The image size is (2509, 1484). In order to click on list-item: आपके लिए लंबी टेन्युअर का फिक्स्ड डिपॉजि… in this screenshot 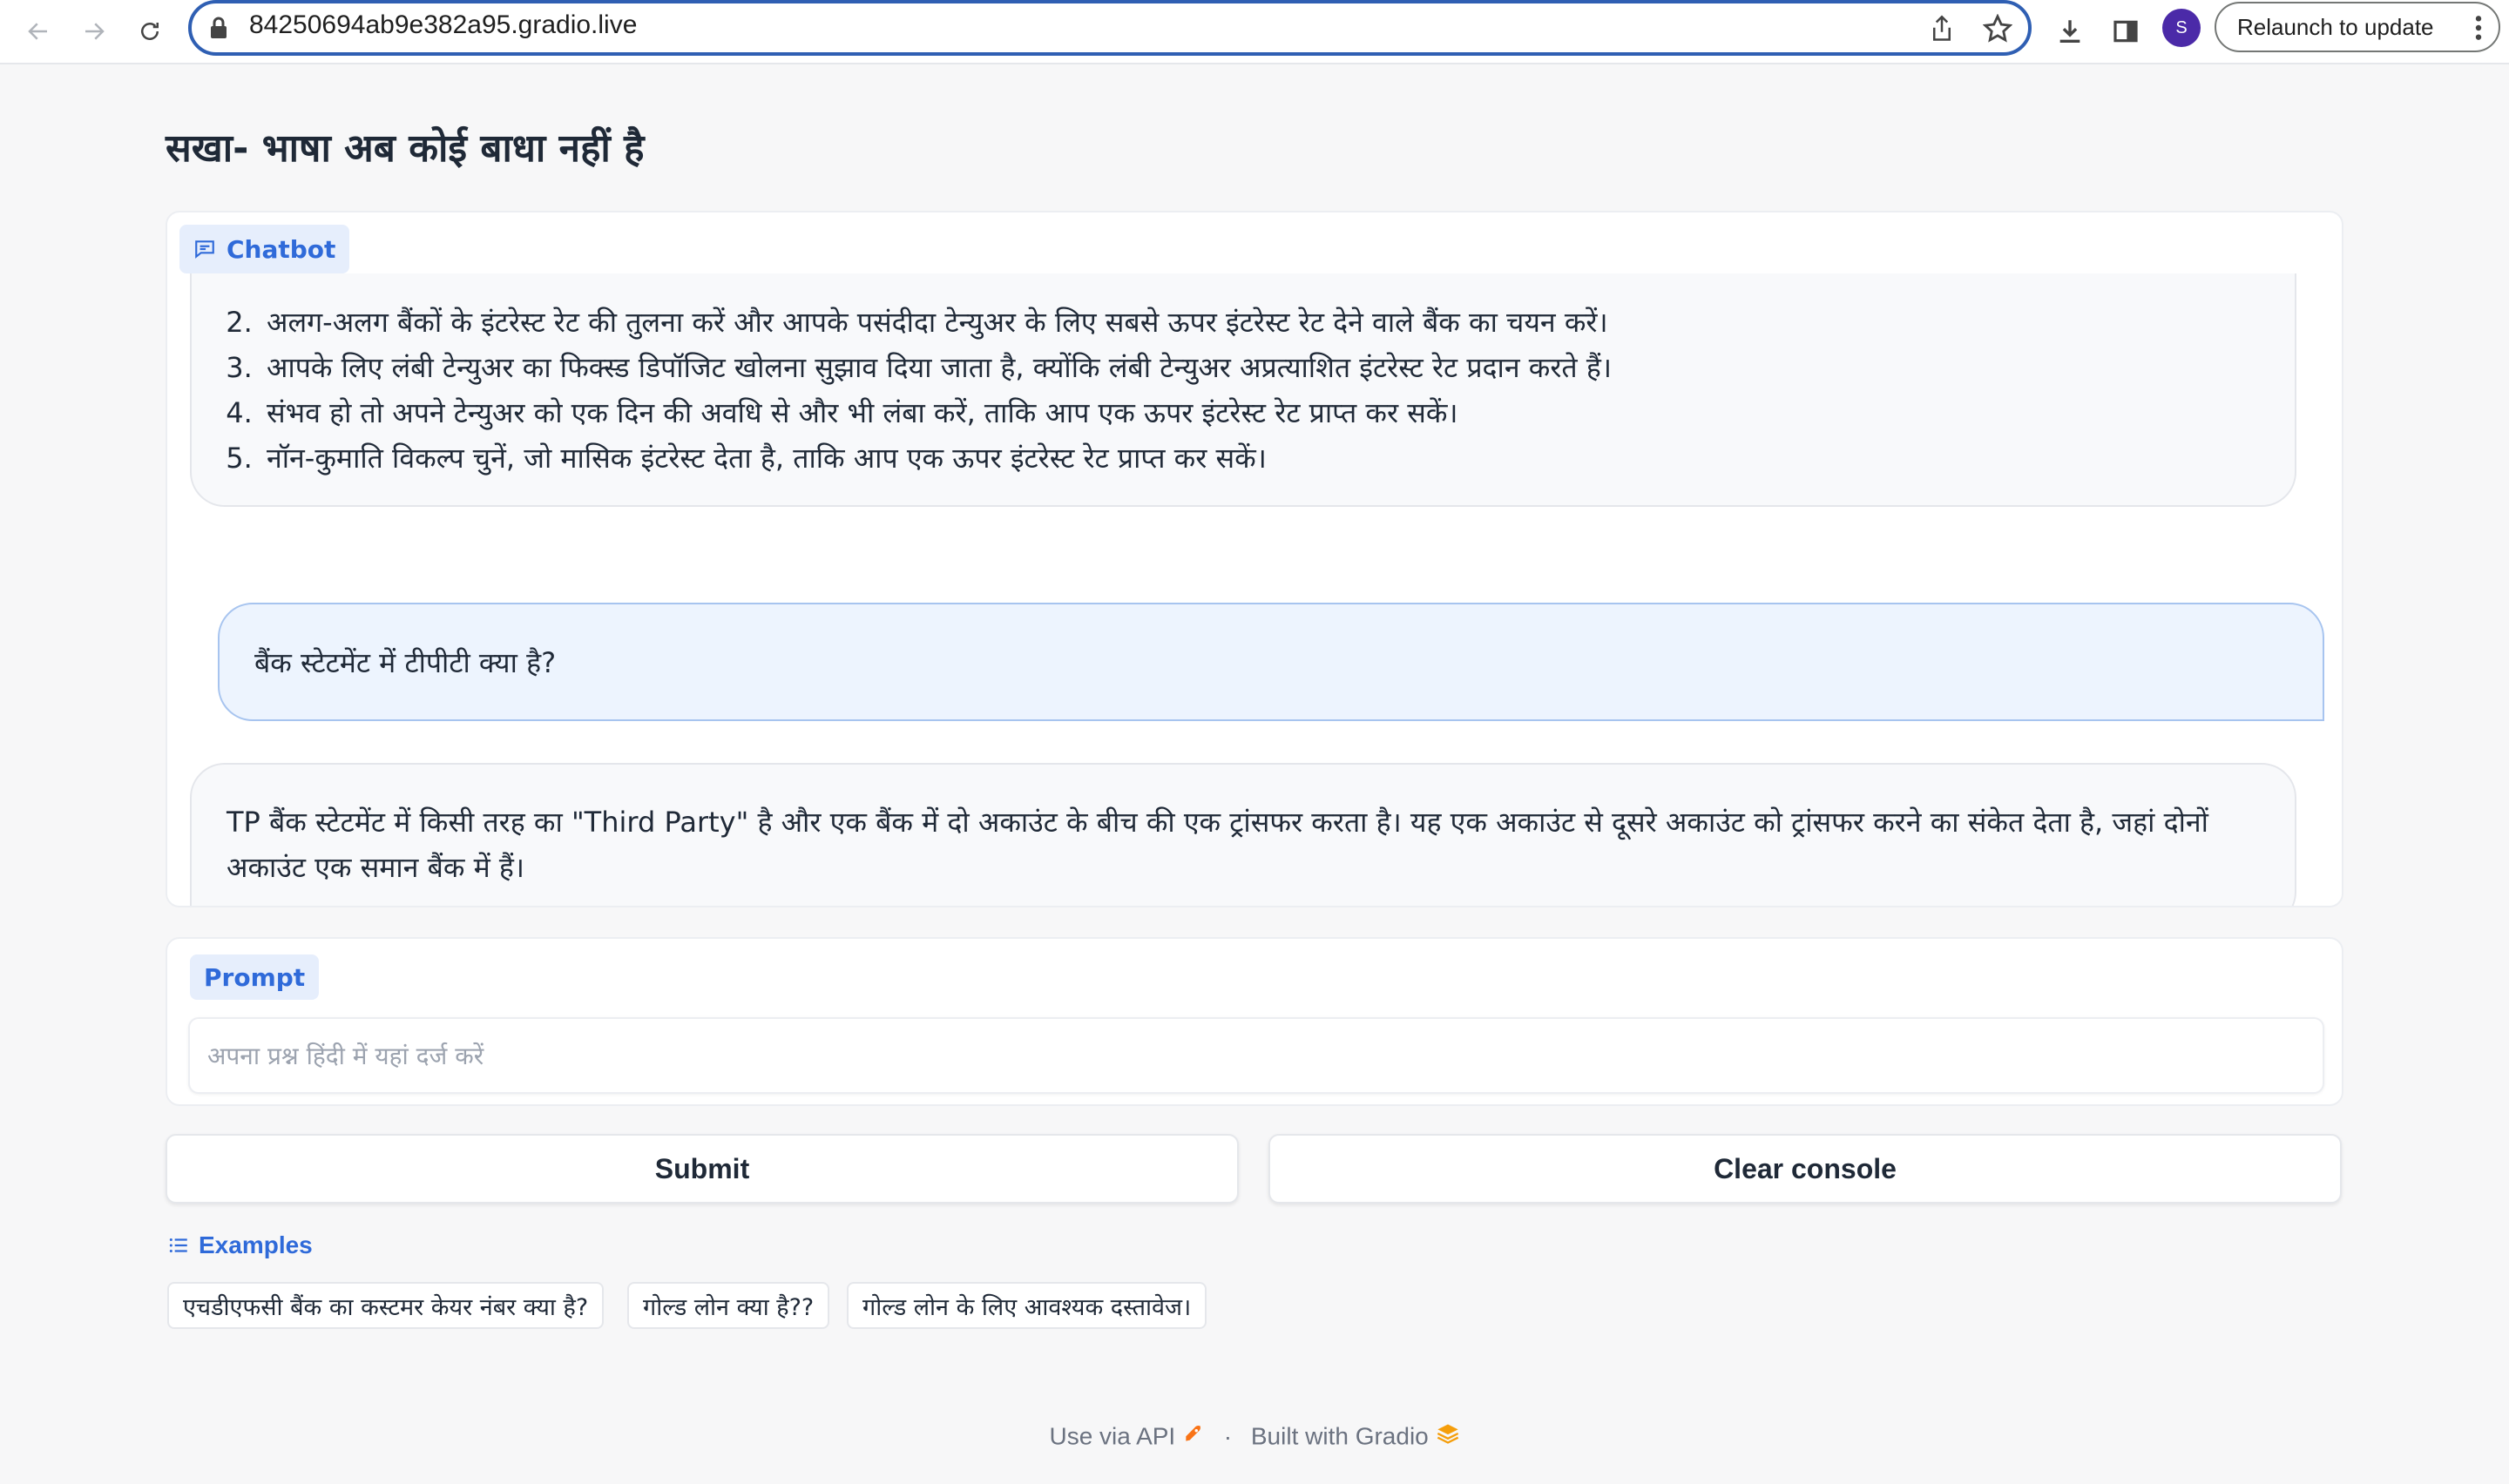, I will do `click(936, 367)`.